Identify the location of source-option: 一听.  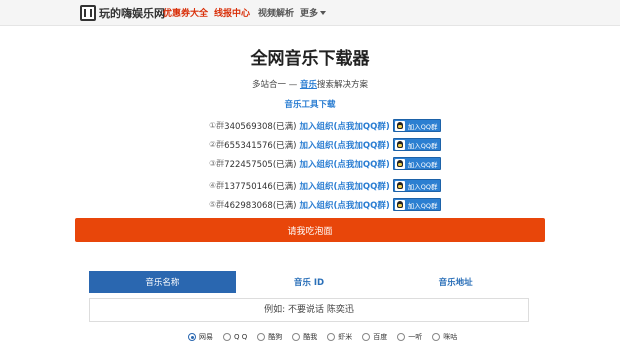
(409, 337).